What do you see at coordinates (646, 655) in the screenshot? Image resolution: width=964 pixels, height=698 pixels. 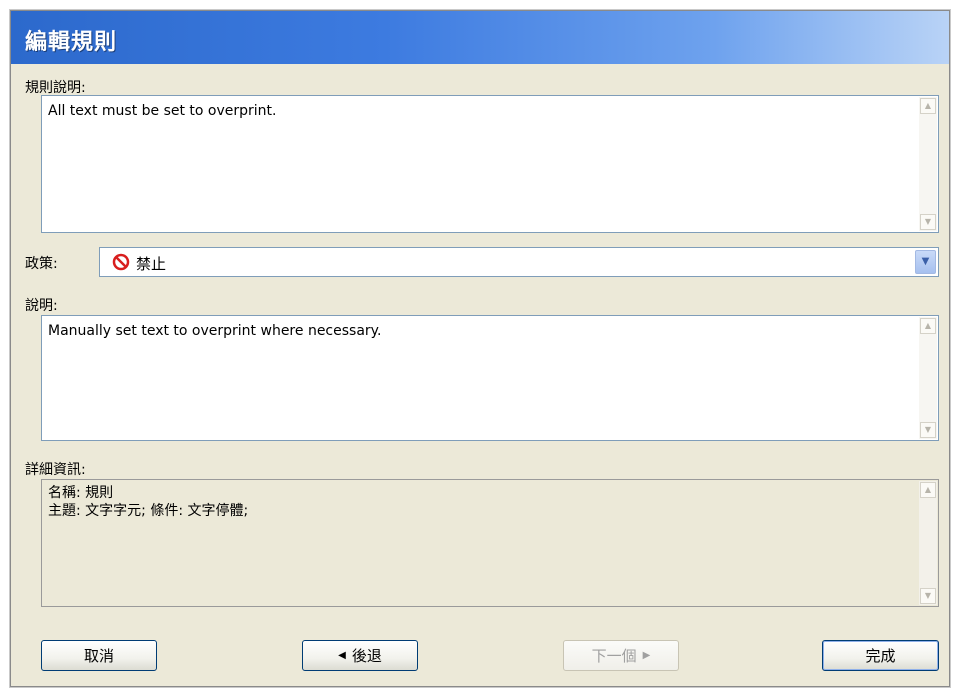 I see `arrow-right-icon: ▶` at bounding box center [646, 655].